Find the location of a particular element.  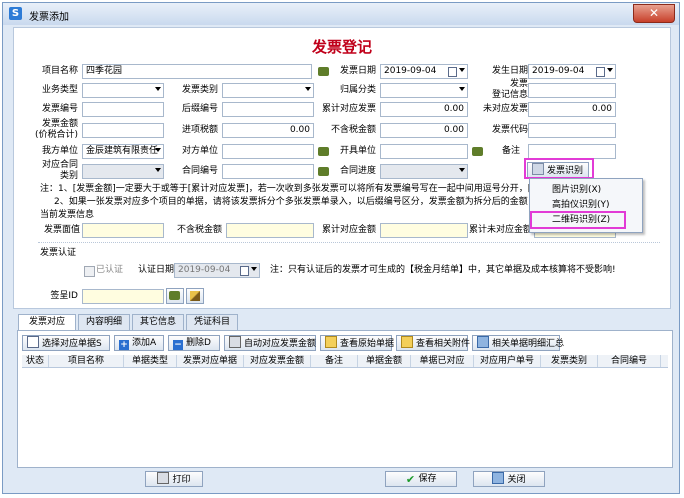

print-button: 打印 is located at coordinates (174, 479).